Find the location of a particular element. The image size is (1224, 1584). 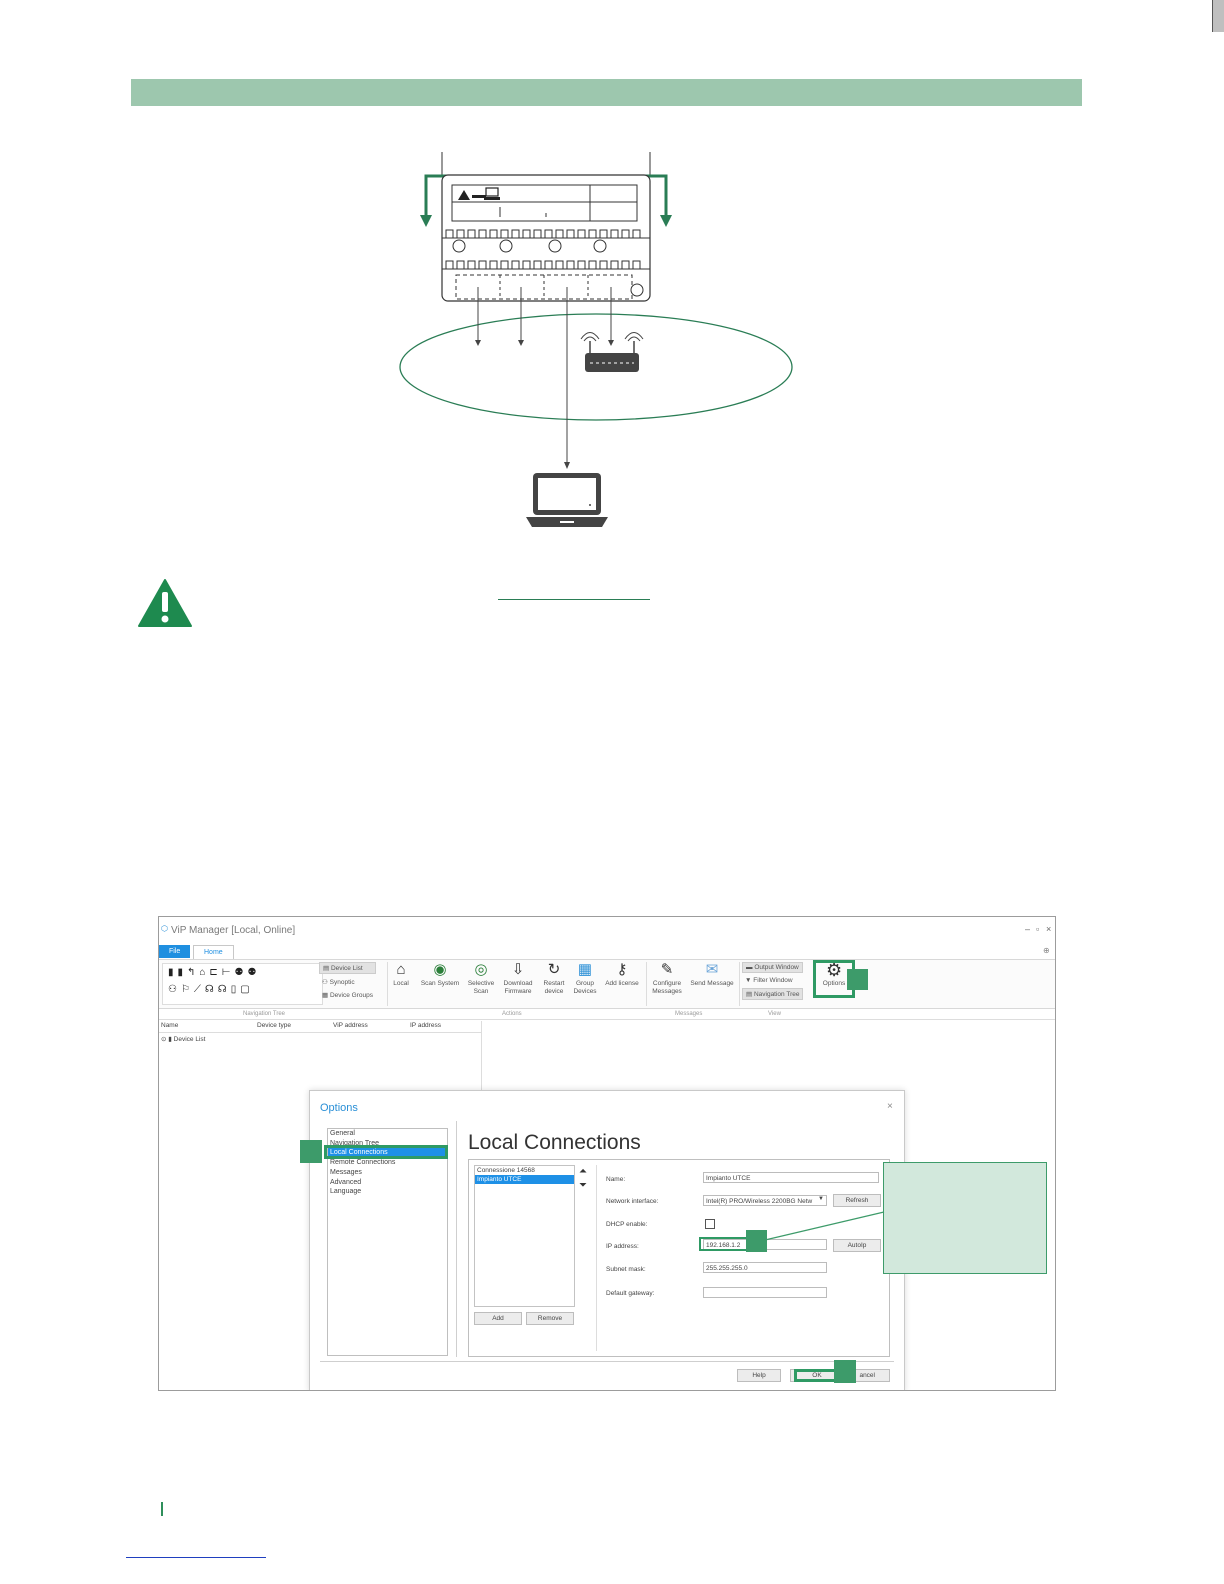

link-underline is located at coordinates (574, 599).